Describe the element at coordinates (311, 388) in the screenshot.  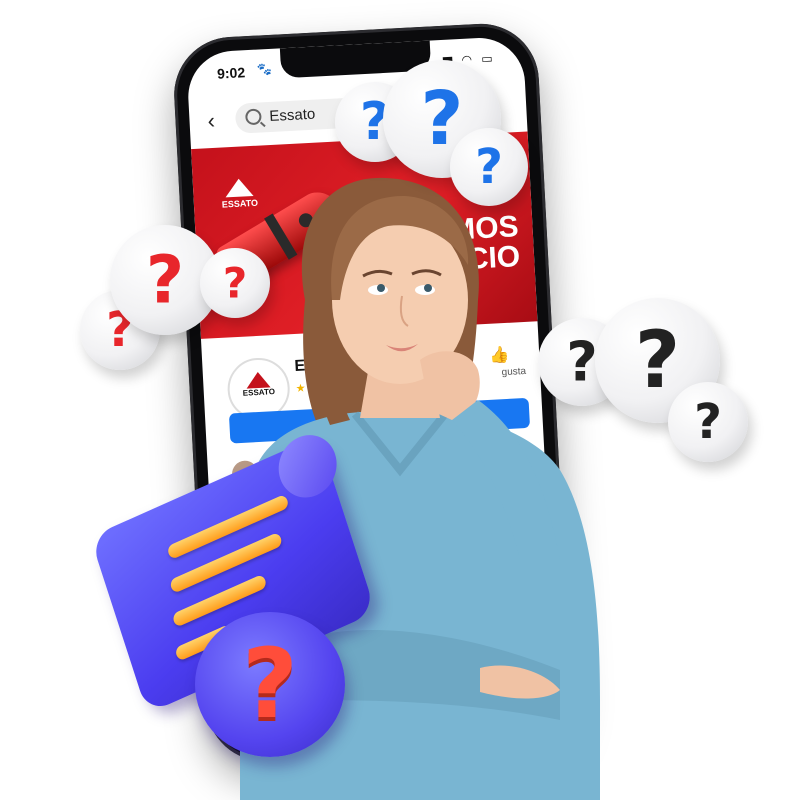
I see `page-rating-text: A` at that location.